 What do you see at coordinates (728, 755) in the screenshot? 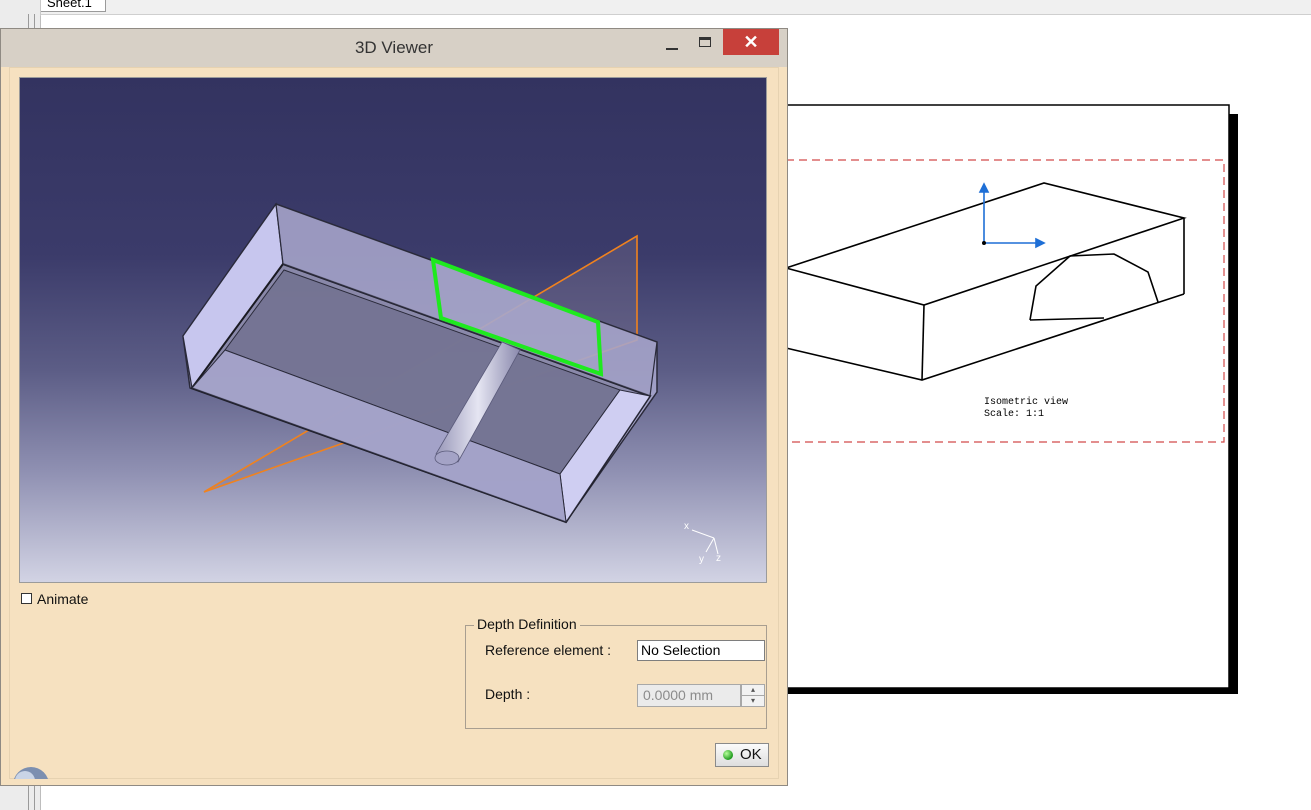
I see `green-dot-icon` at bounding box center [728, 755].